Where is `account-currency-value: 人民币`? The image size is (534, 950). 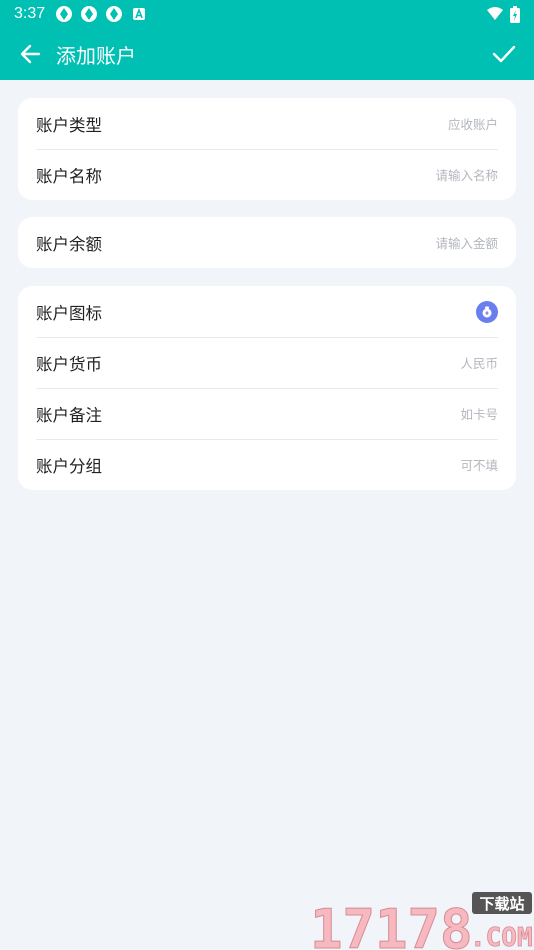
account-currency-value: 人民币 is located at coordinates (479, 363).